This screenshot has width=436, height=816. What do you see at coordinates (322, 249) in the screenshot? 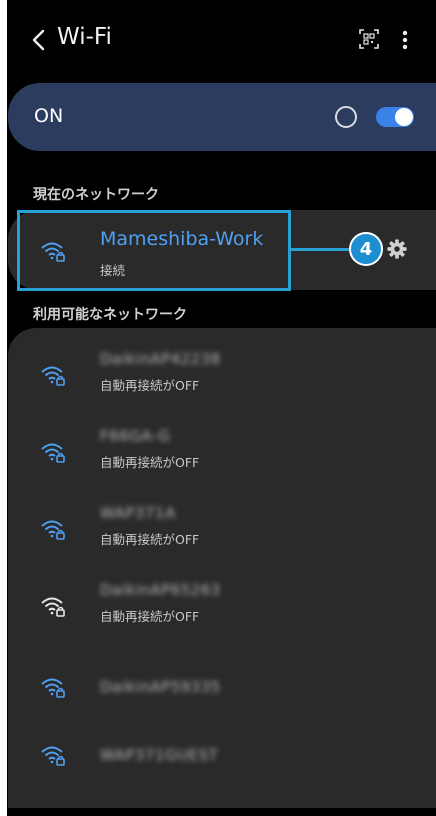
I see `callout-line` at bounding box center [322, 249].